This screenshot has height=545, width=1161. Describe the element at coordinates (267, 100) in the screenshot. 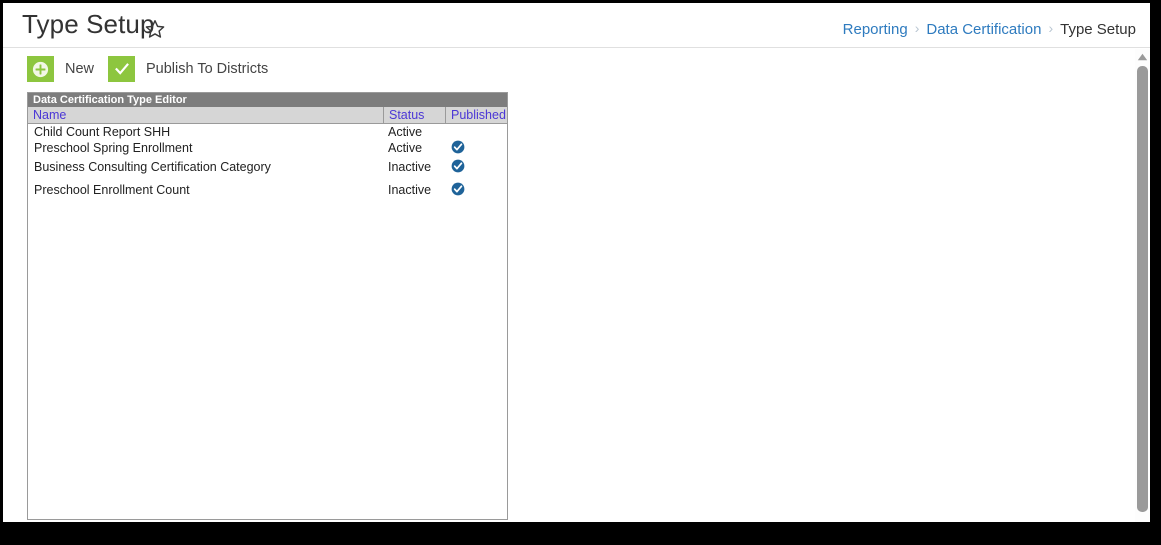

I see `grid-caption: Data Certification Type Editor` at that location.